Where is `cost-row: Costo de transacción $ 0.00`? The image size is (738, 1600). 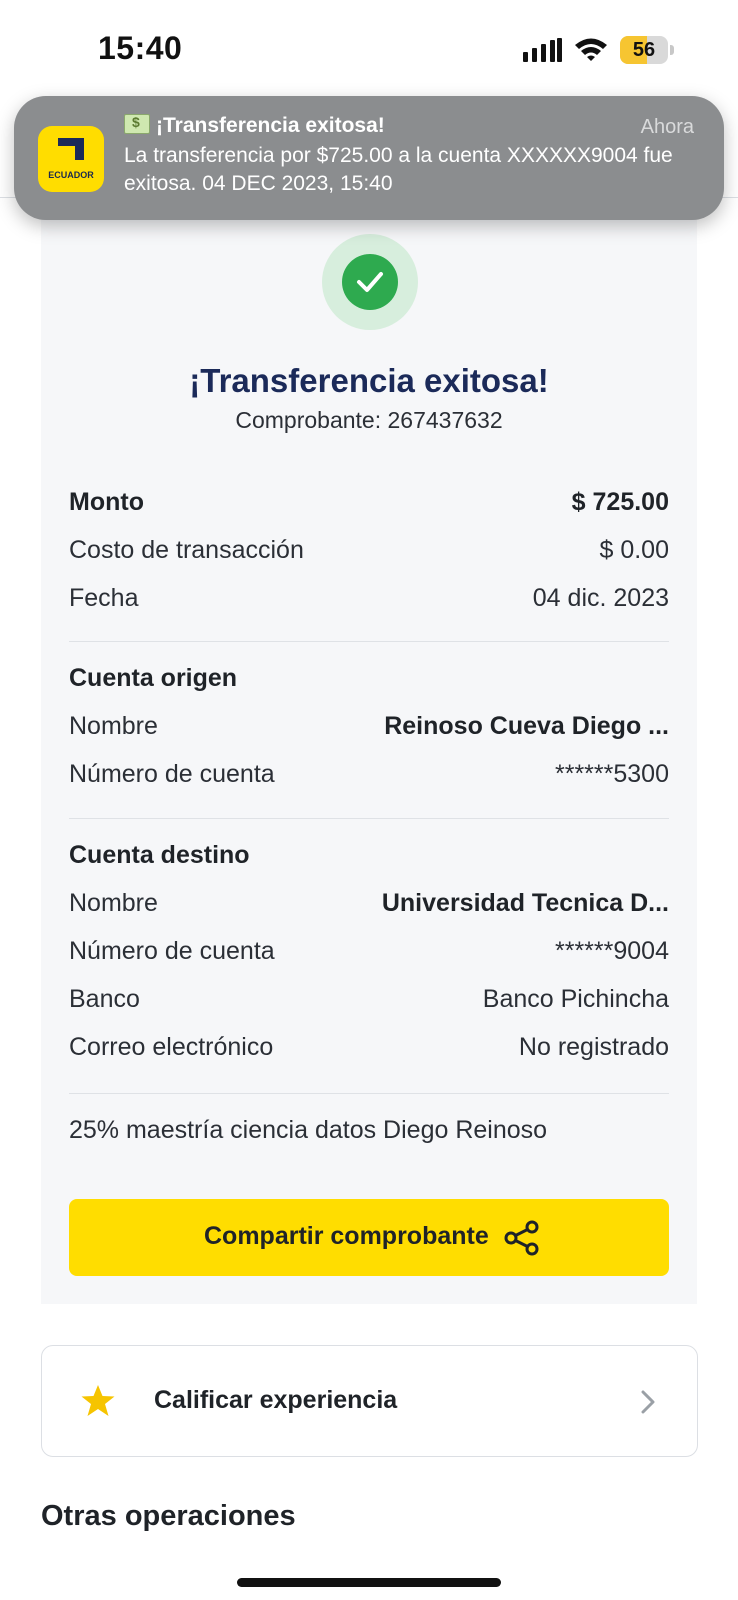 cost-row: Costo de transacción $ 0.00 is located at coordinates (369, 552).